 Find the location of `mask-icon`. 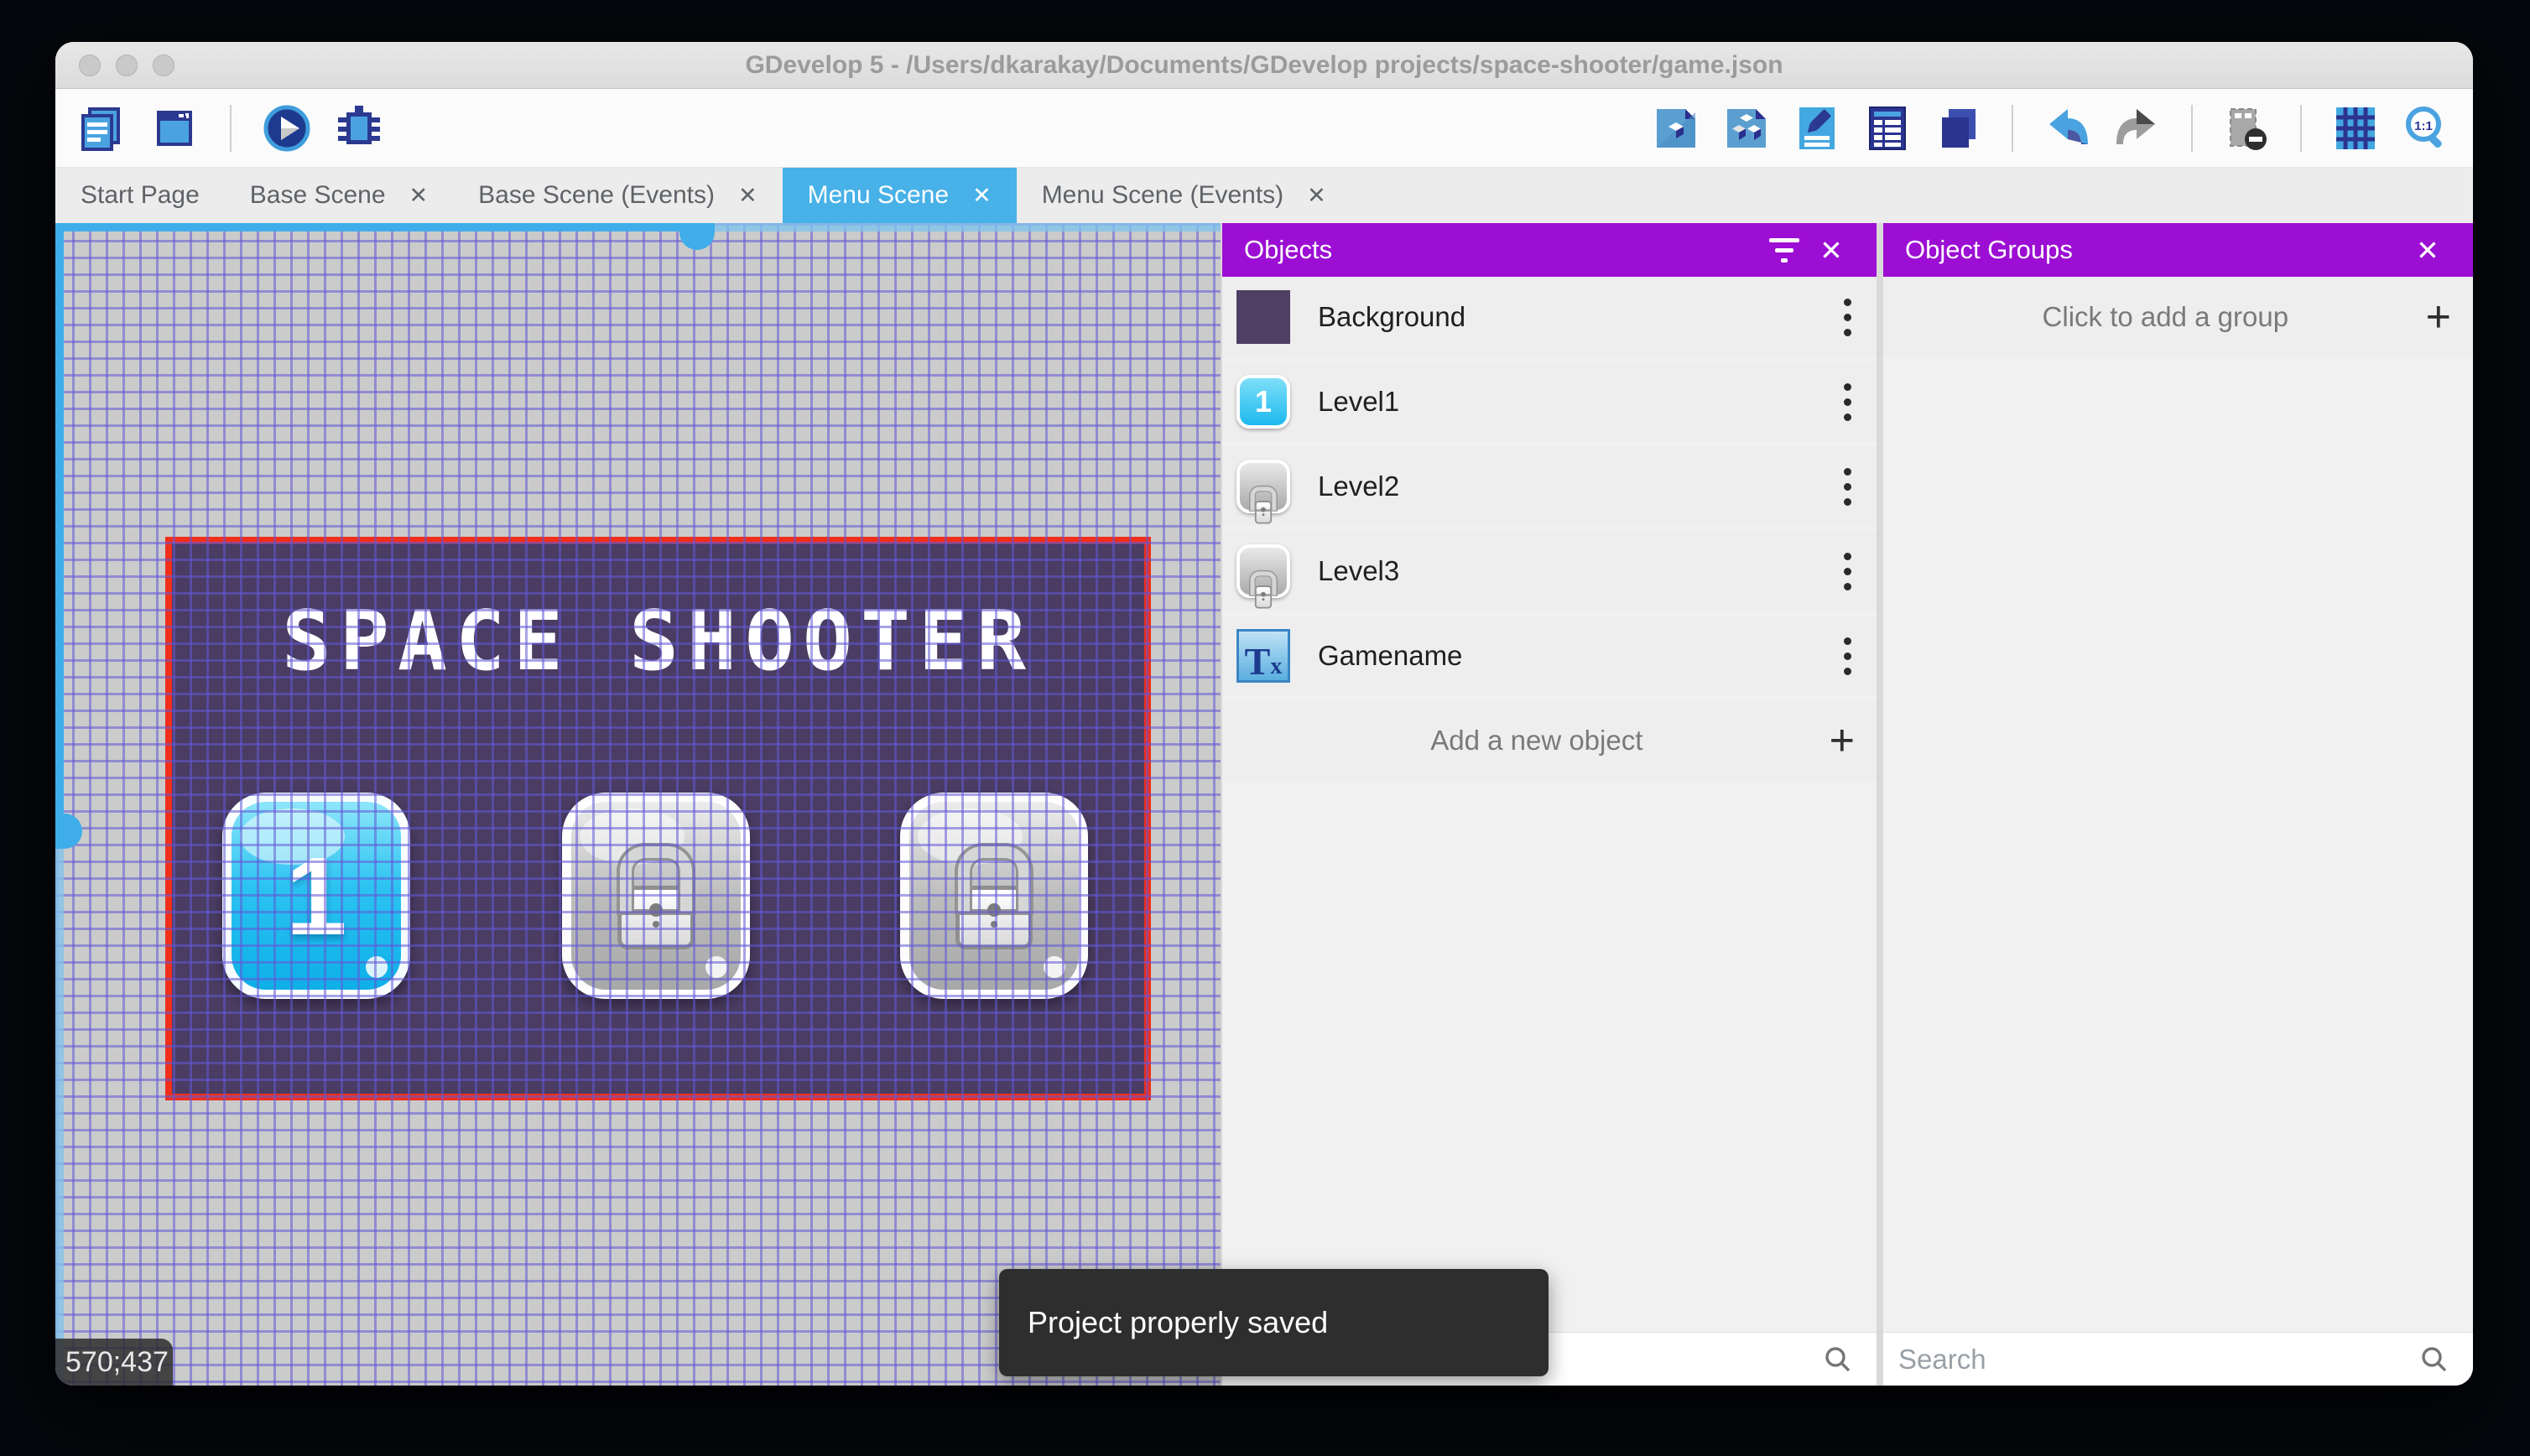

mask-icon is located at coordinates (2246, 128).